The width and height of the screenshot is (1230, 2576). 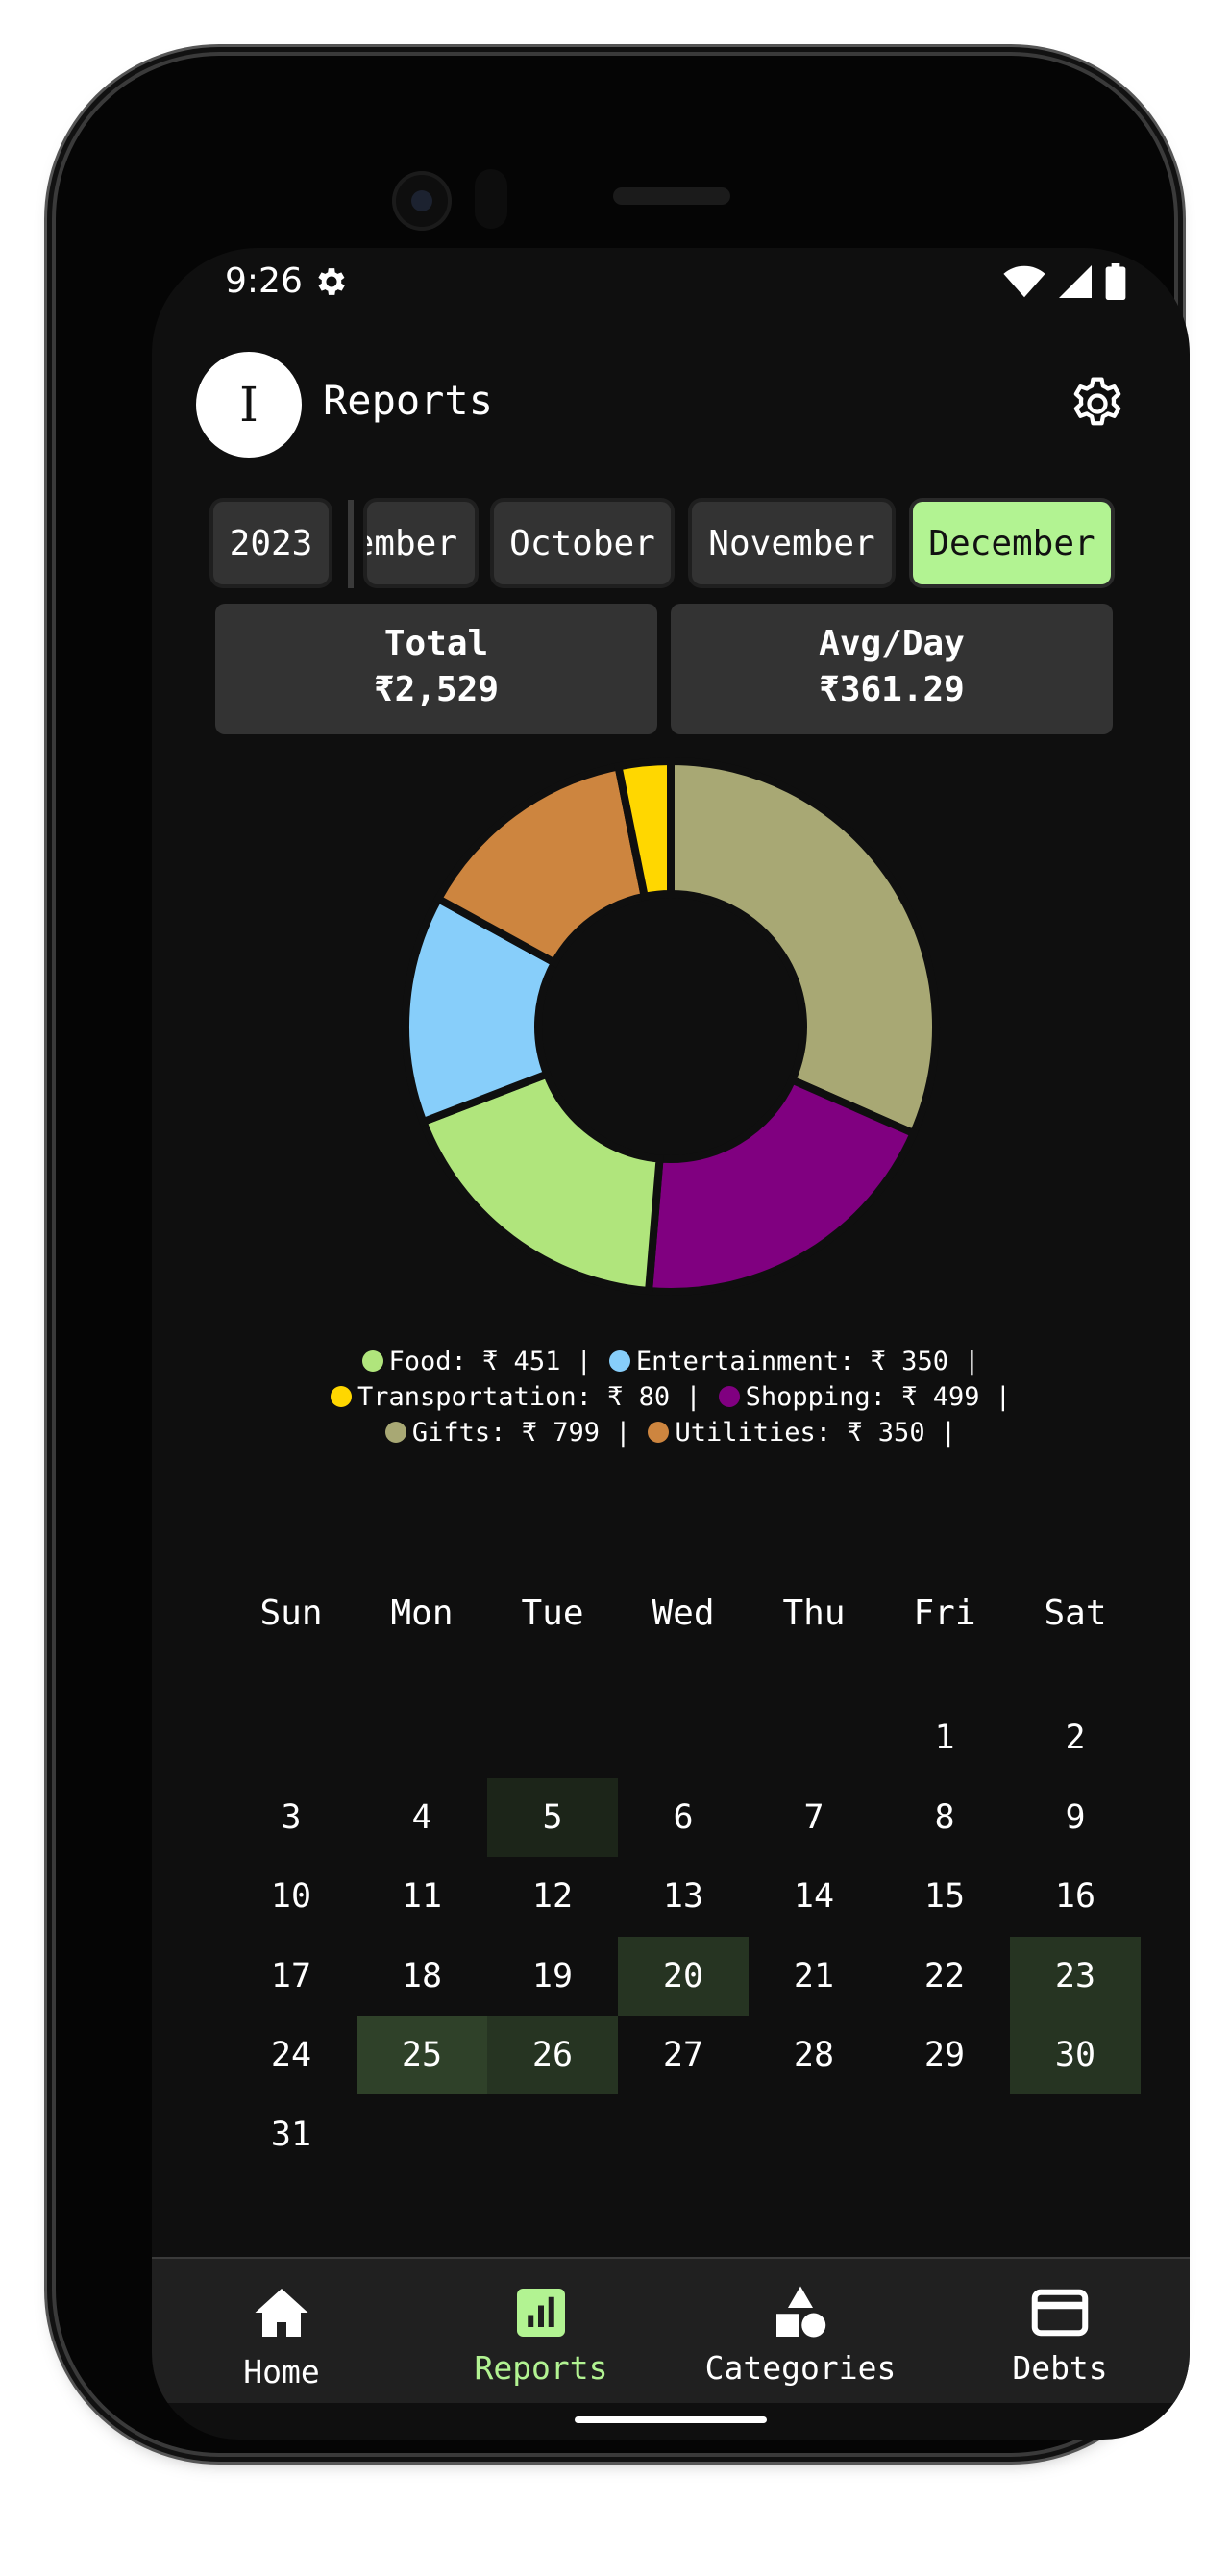 I want to click on total-label: Total, so click(x=436, y=643).